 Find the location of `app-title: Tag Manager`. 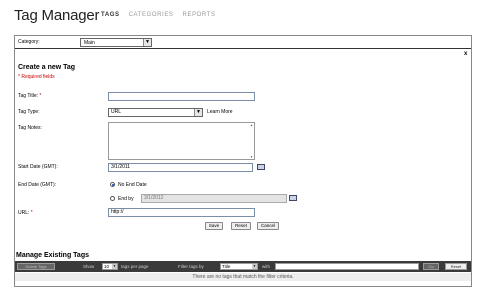

app-title: Tag Manager is located at coordinates (57, 15).